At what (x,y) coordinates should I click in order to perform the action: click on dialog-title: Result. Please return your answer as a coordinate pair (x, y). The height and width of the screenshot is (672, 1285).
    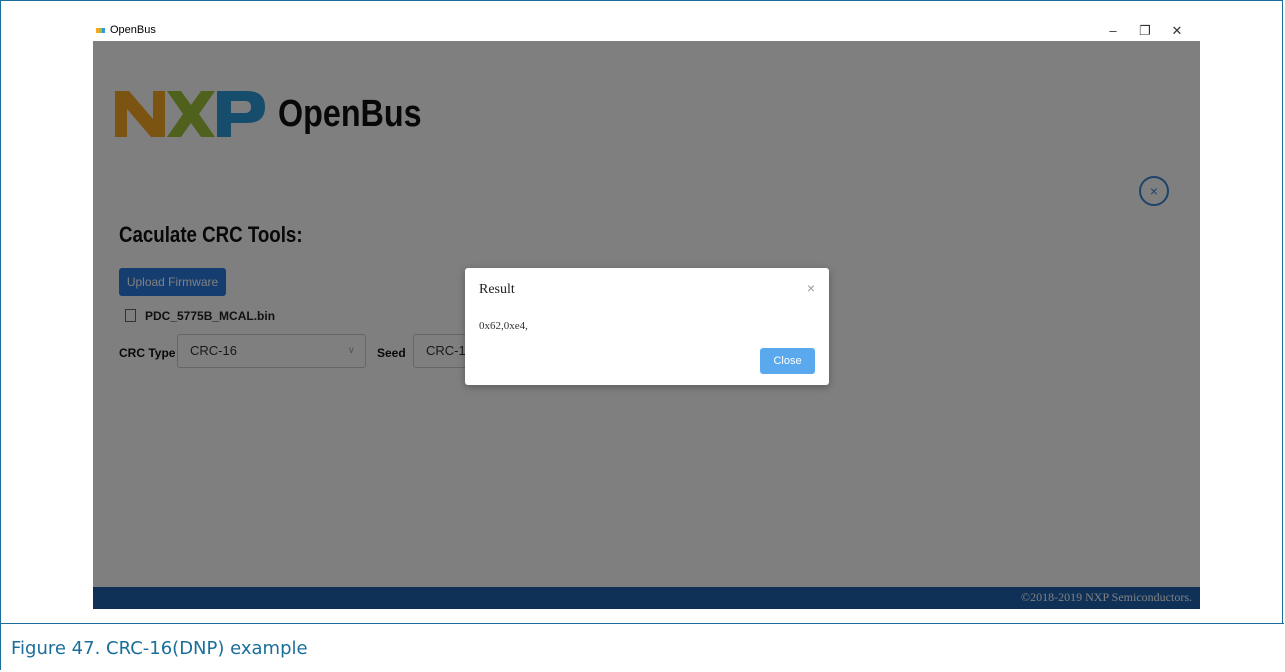
    Looking at the image, I should click on (497, 289).